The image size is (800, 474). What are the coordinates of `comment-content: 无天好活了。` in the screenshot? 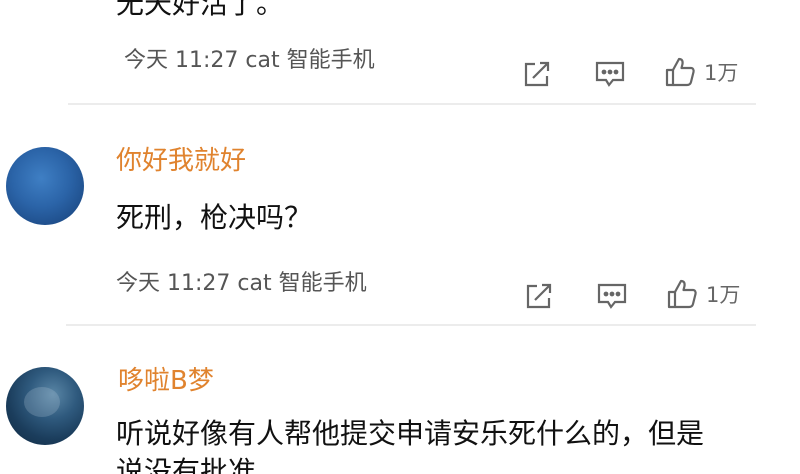 It's located at (200, 10).